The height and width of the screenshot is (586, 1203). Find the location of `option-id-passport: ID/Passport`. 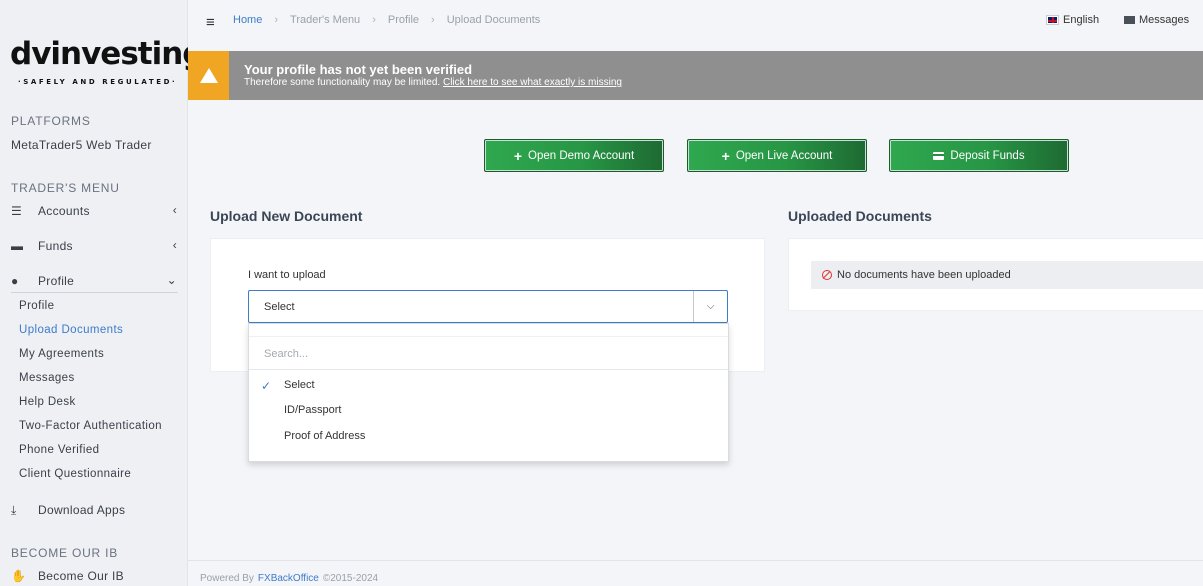

option-id-passport: ID/Passport is located at coordinates (312, 410).